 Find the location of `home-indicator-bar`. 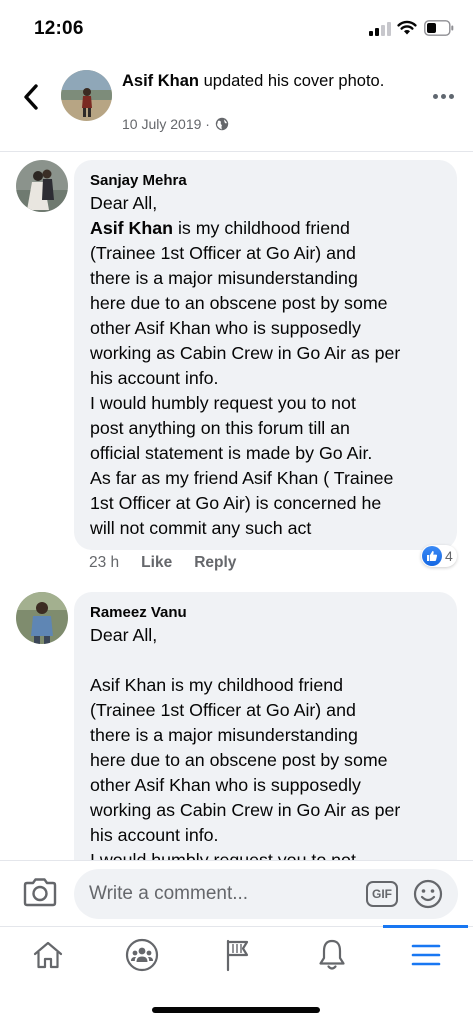

home-indicator-bar is located at coordinates (236, 1010).